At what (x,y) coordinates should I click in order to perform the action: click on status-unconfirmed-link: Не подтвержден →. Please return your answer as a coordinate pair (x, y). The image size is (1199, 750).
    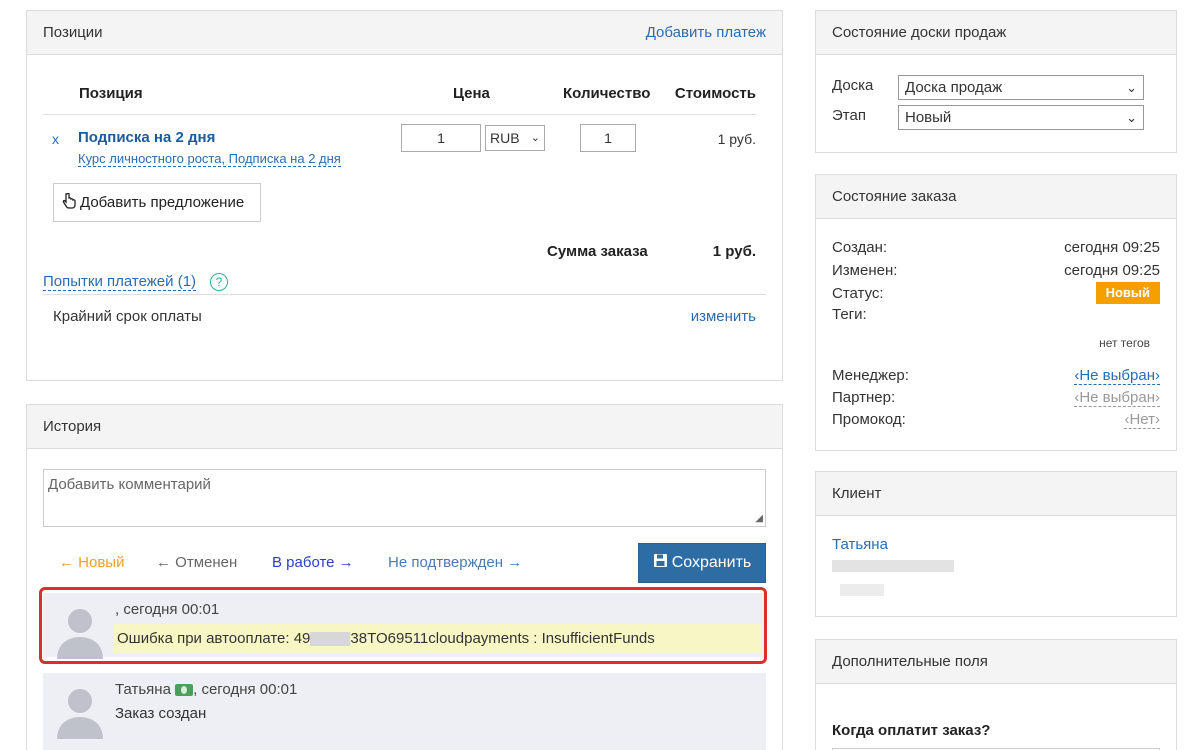
    Looking at the image, I should click on (455, 562).